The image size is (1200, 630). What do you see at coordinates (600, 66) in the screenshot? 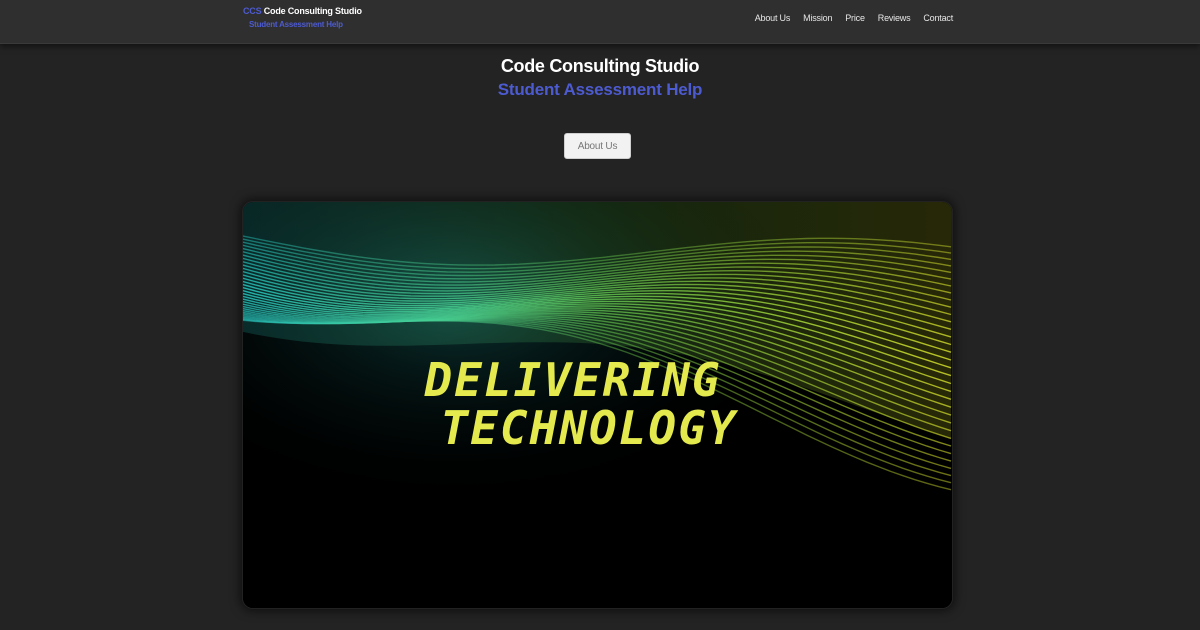
I see `page-title: Code Consulting Studio` at bounding box center [600, 66].